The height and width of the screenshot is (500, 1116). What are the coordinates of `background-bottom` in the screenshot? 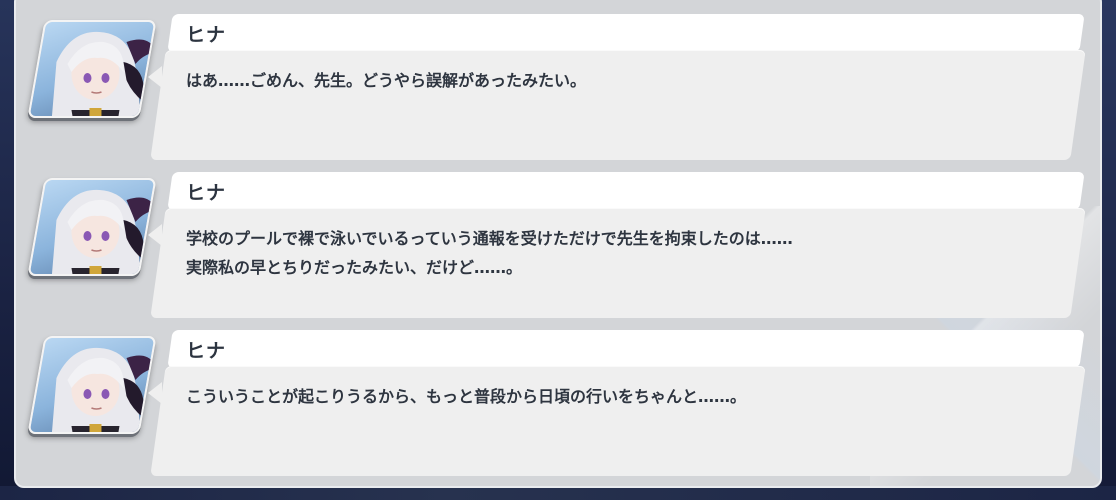 It's located at (558, 493).